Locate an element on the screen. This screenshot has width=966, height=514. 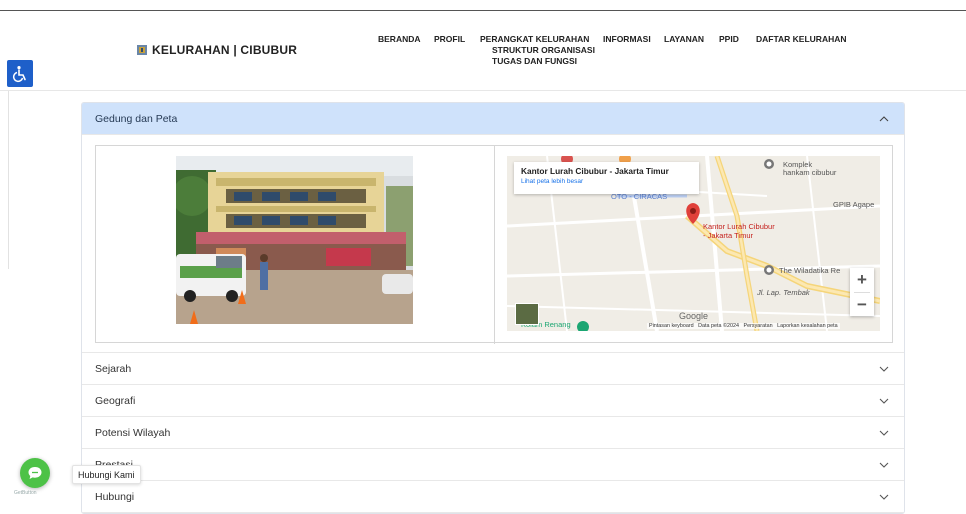
map-pin-label-line1: Kantor Lurah Cibubur is located at coordinates (739, 226).